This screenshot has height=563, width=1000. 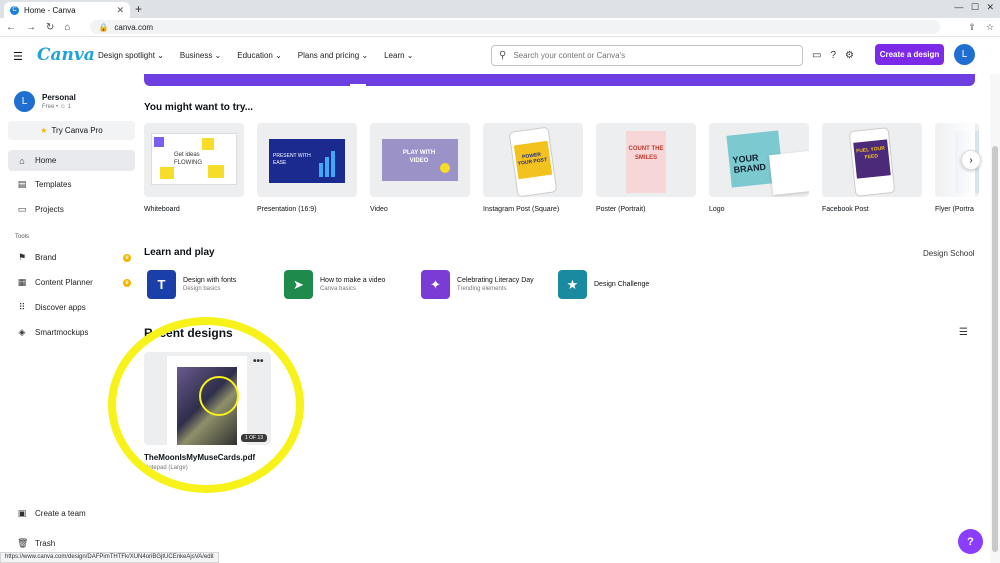 I want to click on suggestion-facebook-post: FUEL YOUR FEED Facebook Post, so click(x=872, y=168).